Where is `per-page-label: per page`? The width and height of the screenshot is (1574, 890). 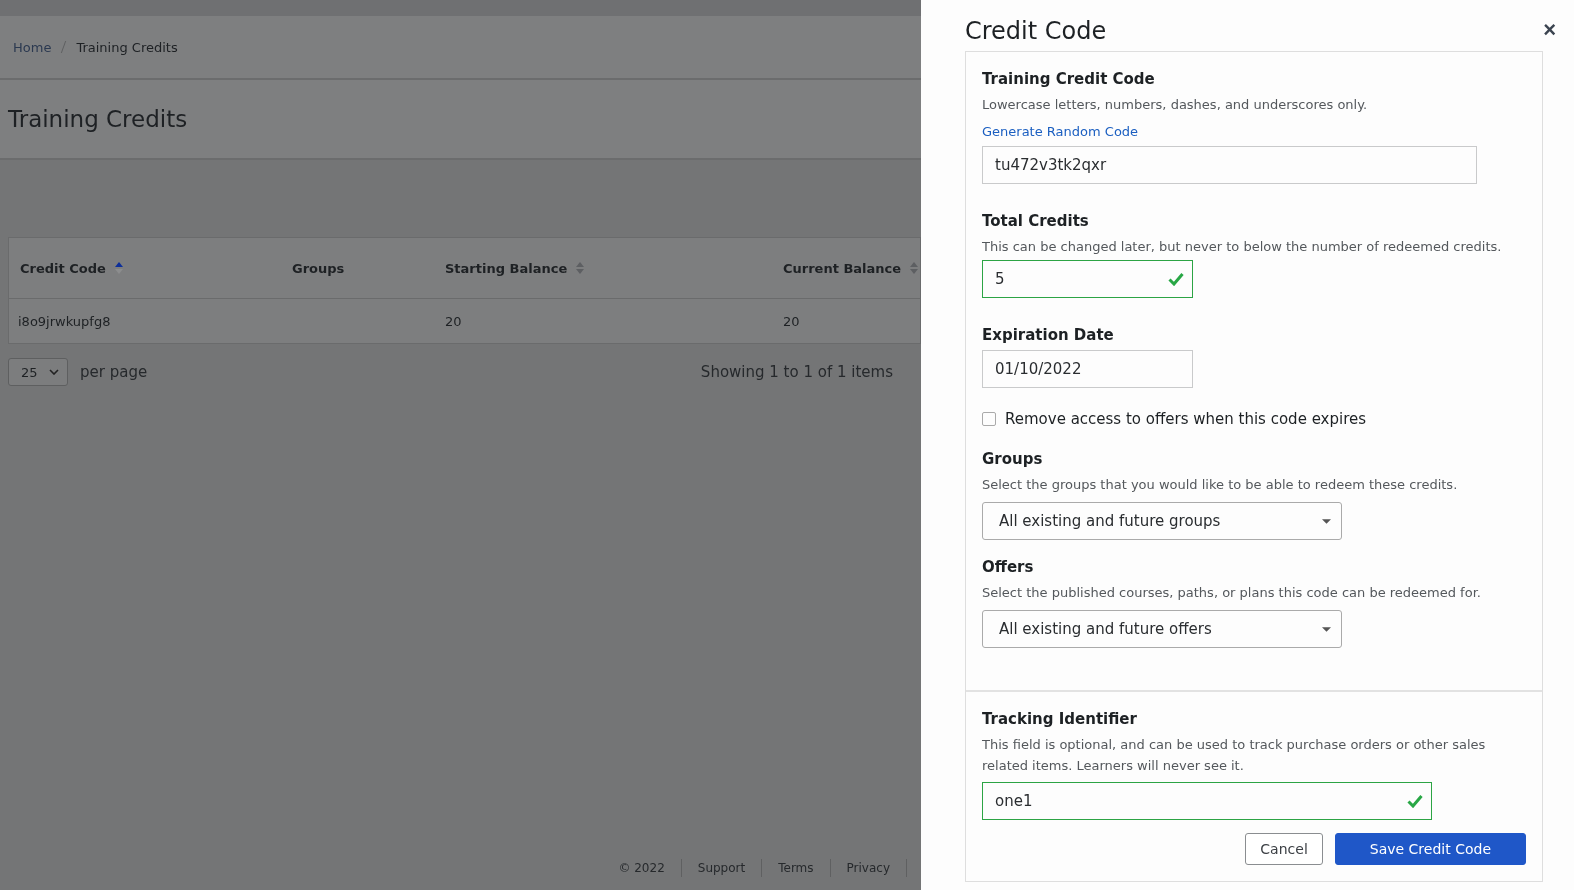
per-page-label: per page is located at coordinates (114, 372).